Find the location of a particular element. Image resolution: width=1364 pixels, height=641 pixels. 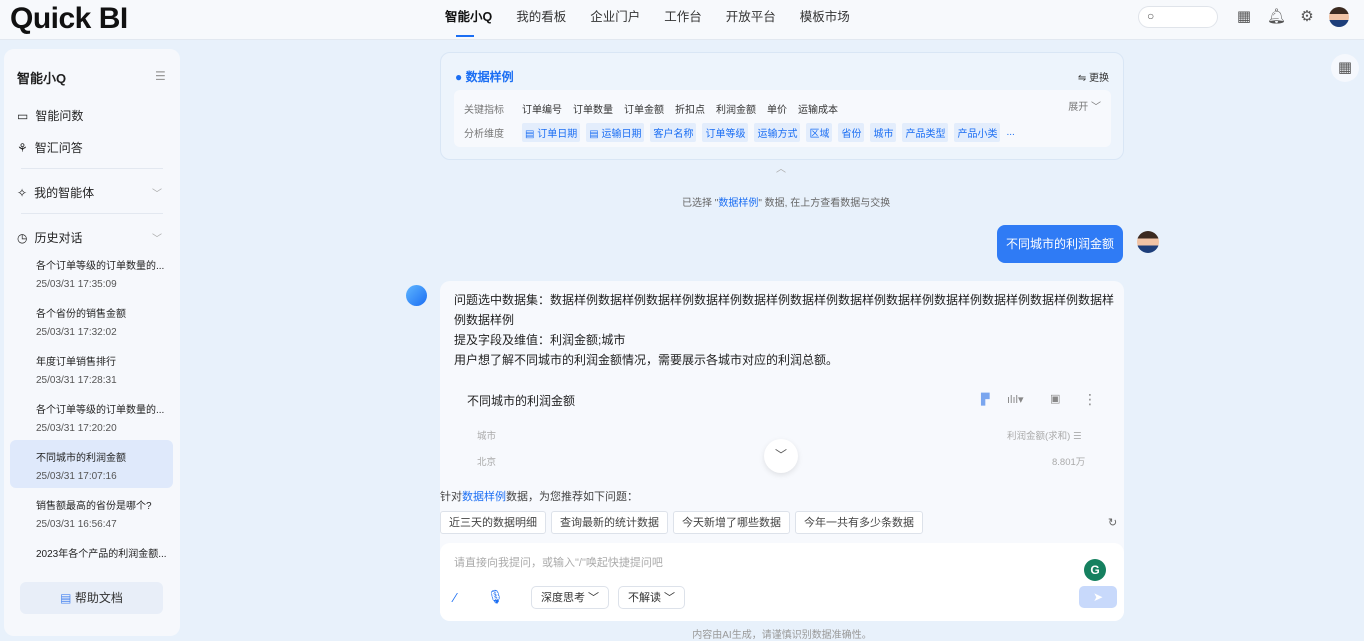

chart-chat-icon: ▭ is located at coordinates (23, 115).